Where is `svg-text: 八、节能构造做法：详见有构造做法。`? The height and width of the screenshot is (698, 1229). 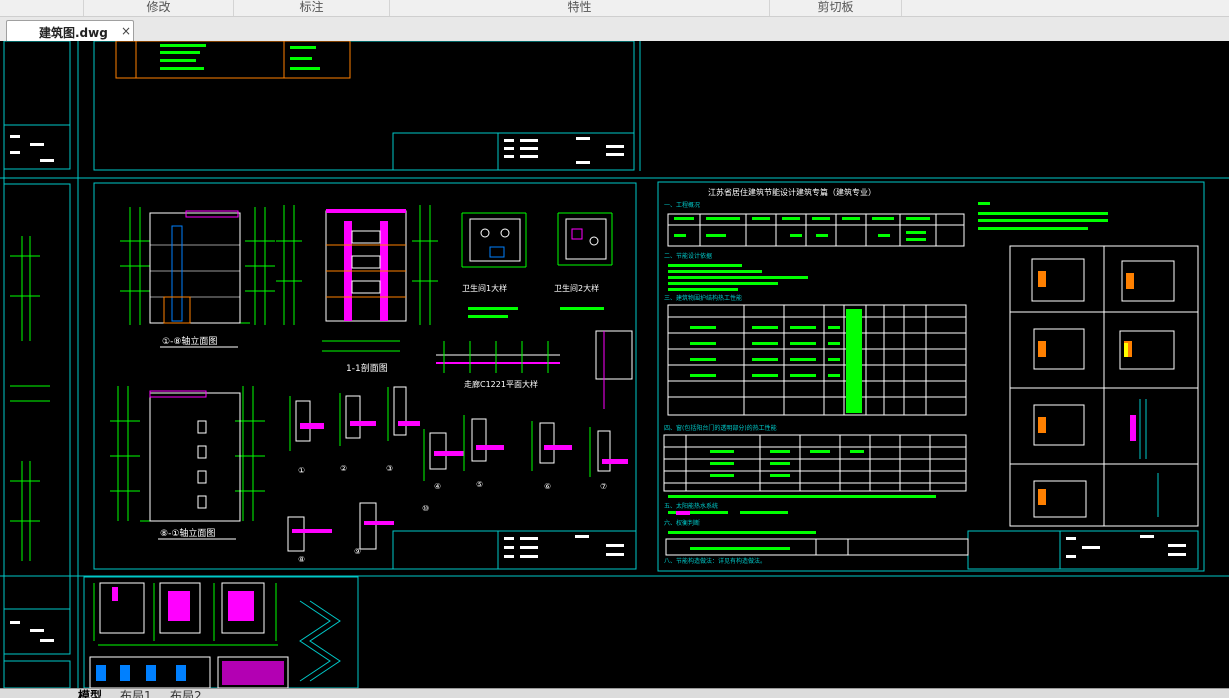 svg-text: 八、节能构造做法：详见有构造做法。 is located at coordinates (715, 561).